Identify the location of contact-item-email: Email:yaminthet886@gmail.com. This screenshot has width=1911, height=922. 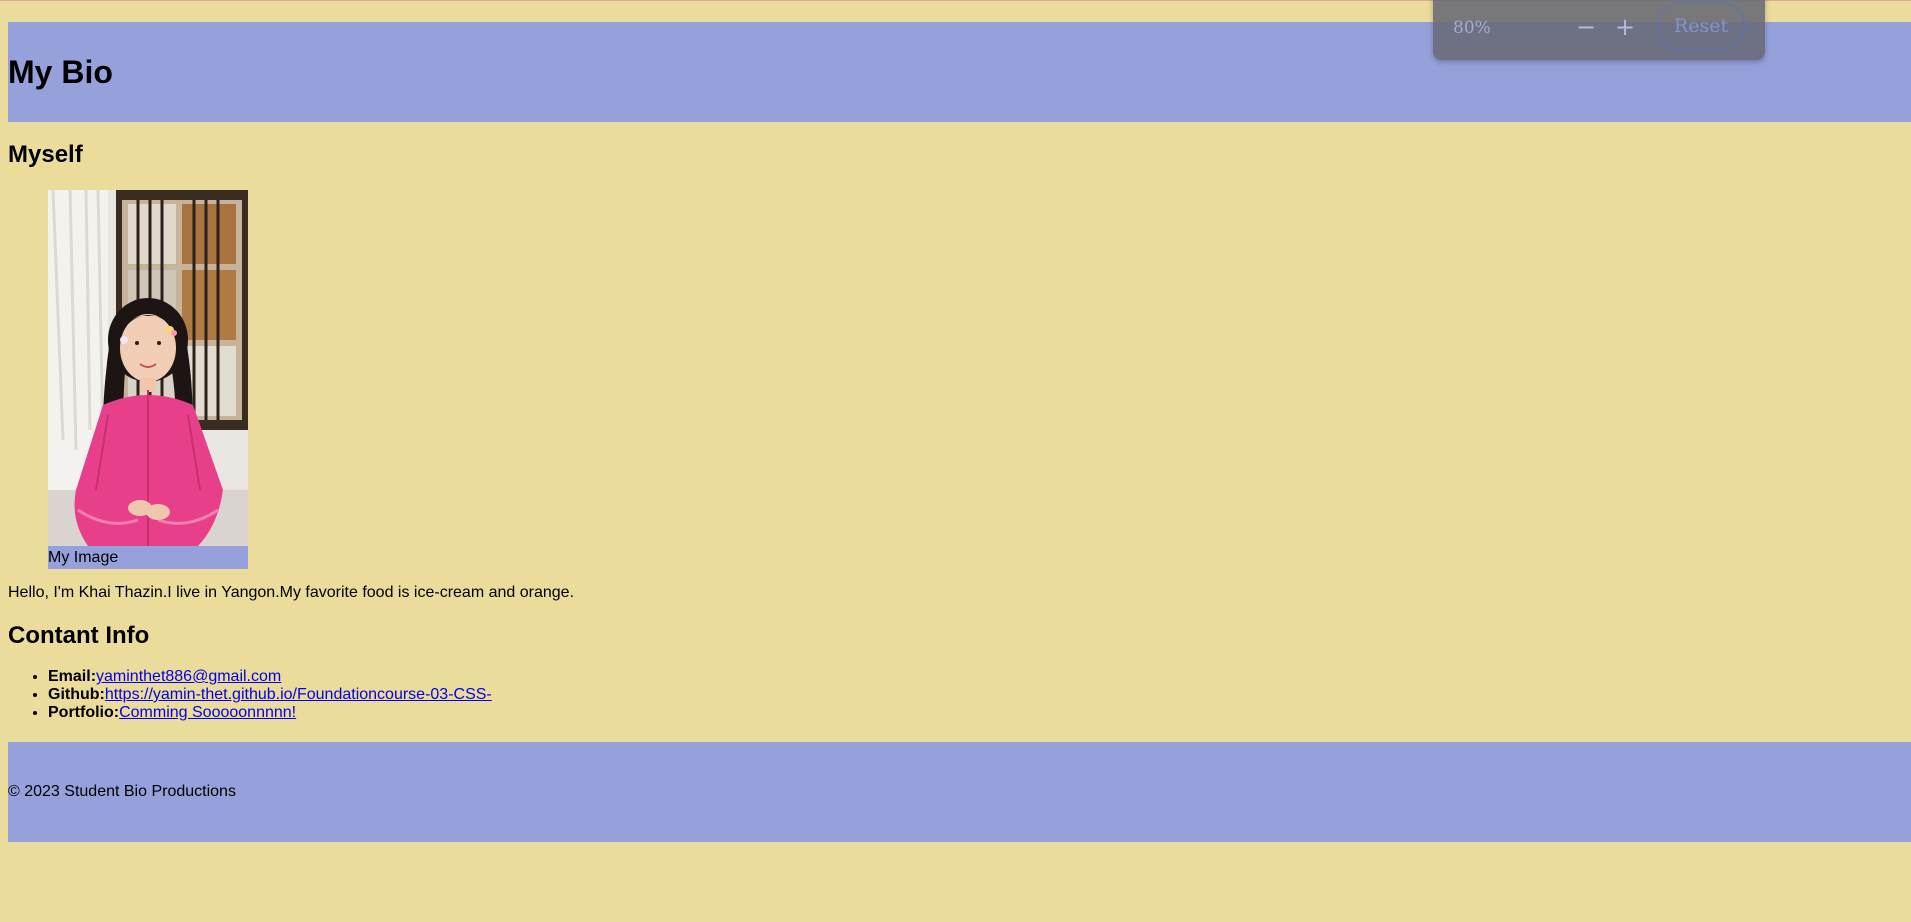
(270, 677).